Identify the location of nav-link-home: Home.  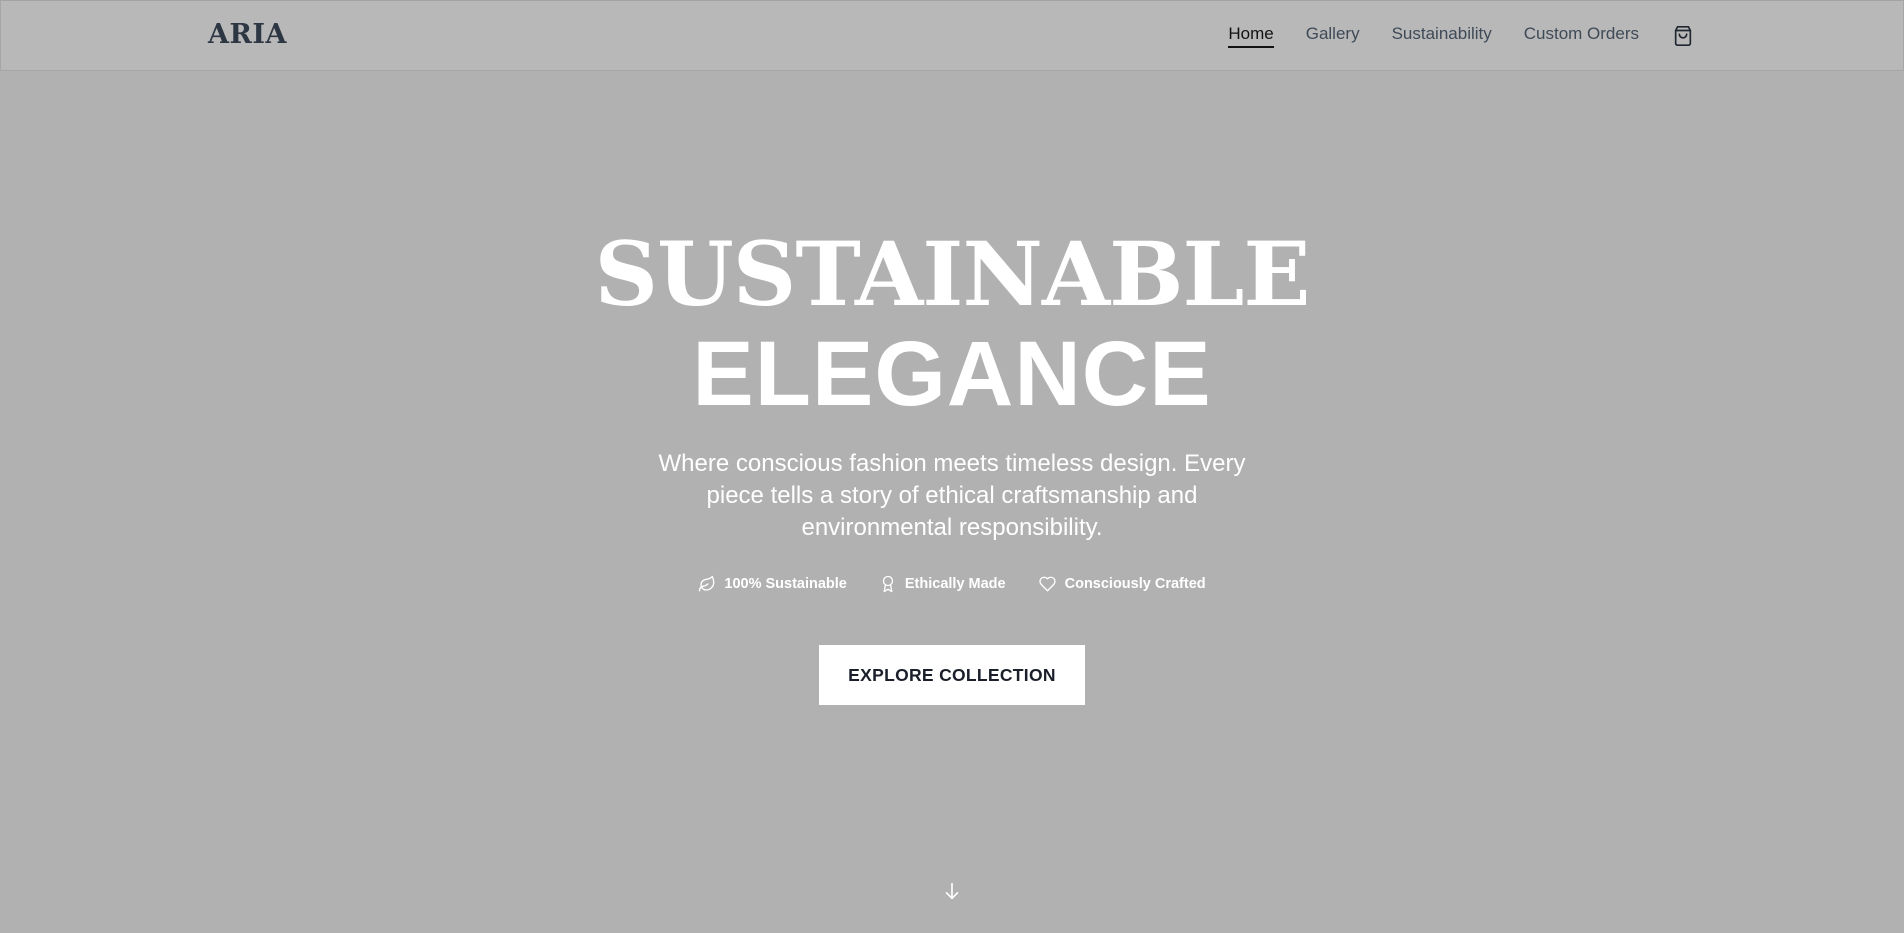
(1251, 36).